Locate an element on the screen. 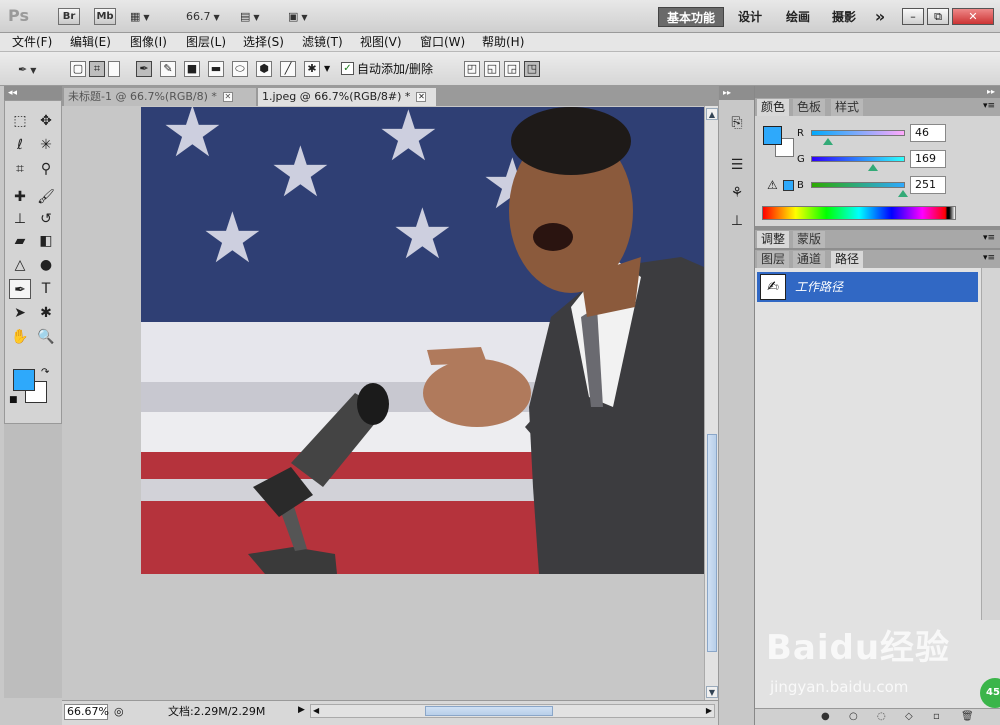 This screenshot has width=1000, height=725. workspace-photography: 摄影 is located at coordinates (844, 17).